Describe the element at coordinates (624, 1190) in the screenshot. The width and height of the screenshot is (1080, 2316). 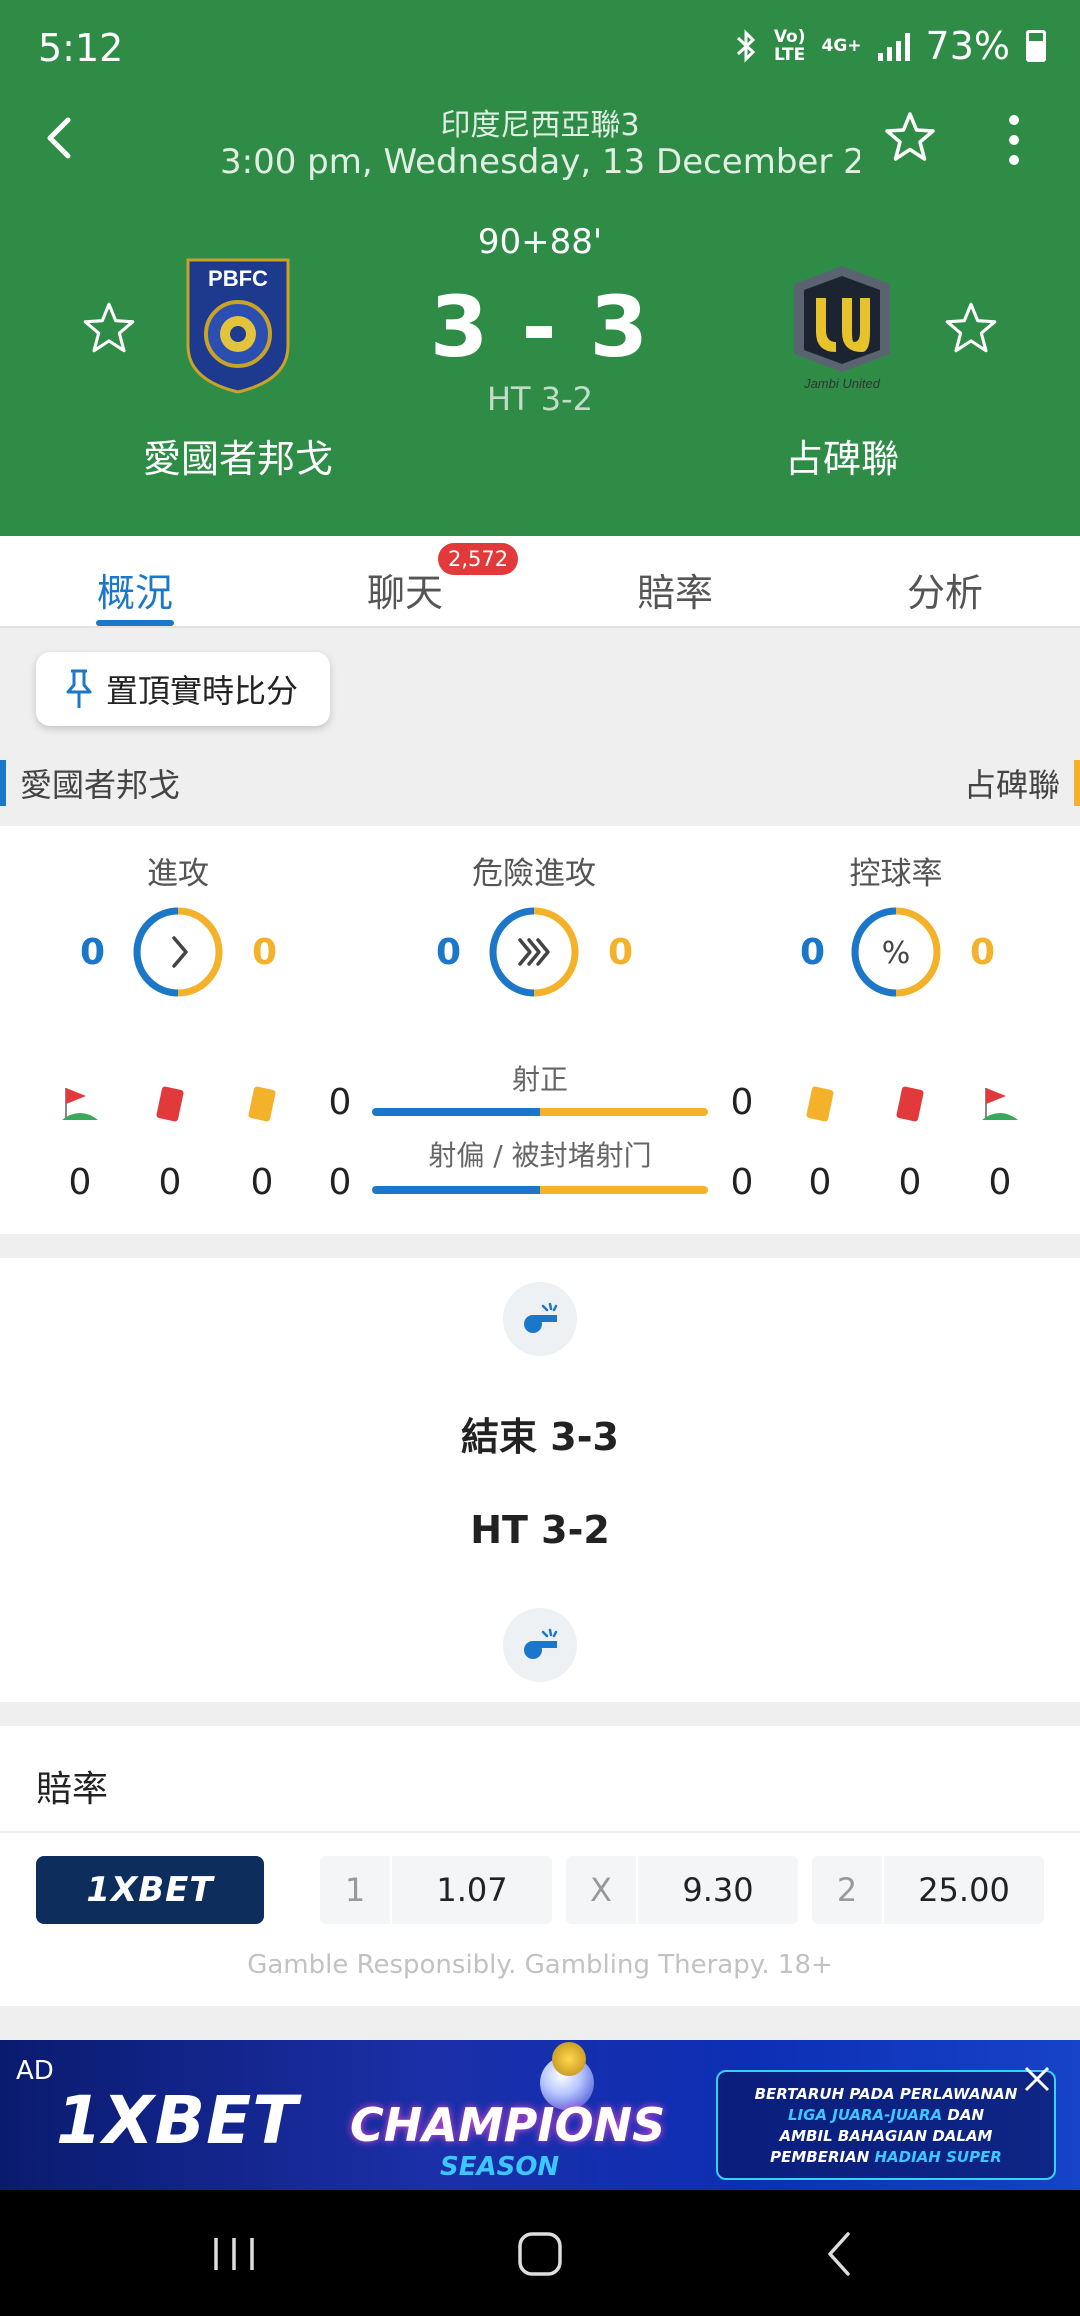
I see `shots-off-away-fill` at that location.